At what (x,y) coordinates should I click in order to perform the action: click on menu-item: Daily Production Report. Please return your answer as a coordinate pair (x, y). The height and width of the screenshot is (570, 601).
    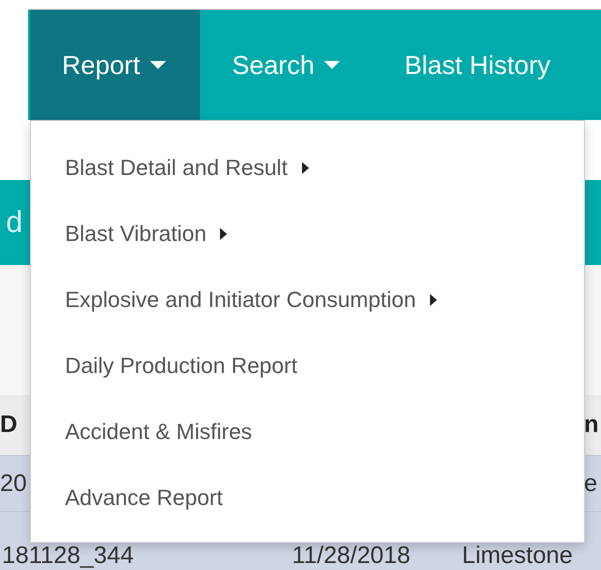
    Looking at the image, I should click on (307, 366).